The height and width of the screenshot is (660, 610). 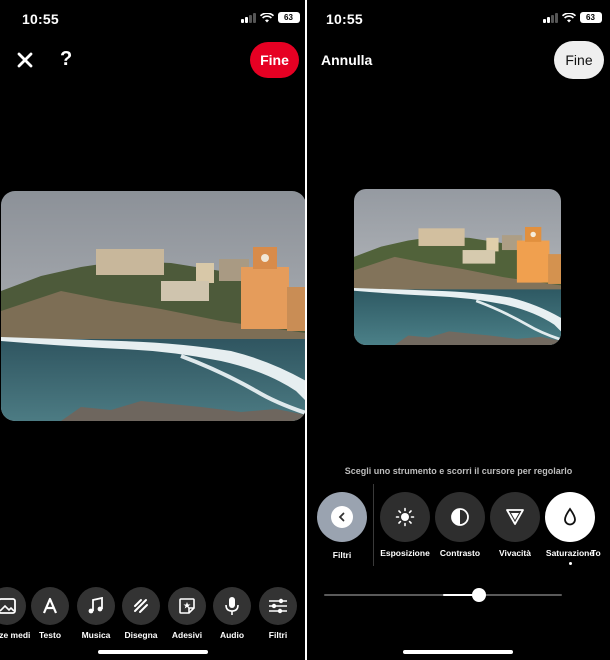 What do you see at coordinates (50, 606) in the screenshot?
I see `text-icon` at bounding box center [50, 606].